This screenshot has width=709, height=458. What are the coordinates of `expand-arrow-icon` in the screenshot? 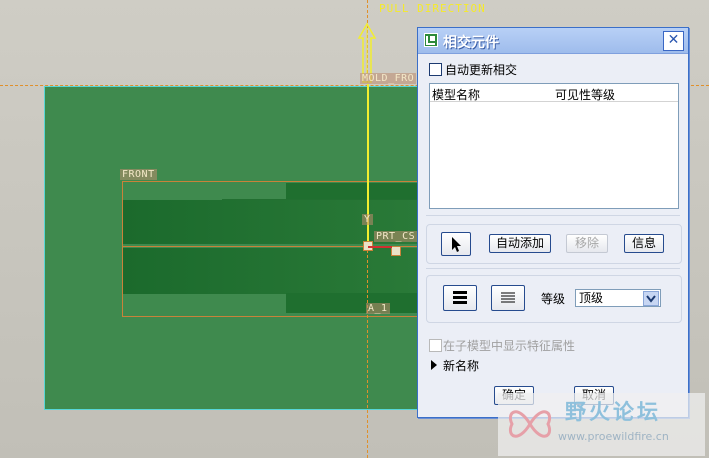 It's located at (434, 365).